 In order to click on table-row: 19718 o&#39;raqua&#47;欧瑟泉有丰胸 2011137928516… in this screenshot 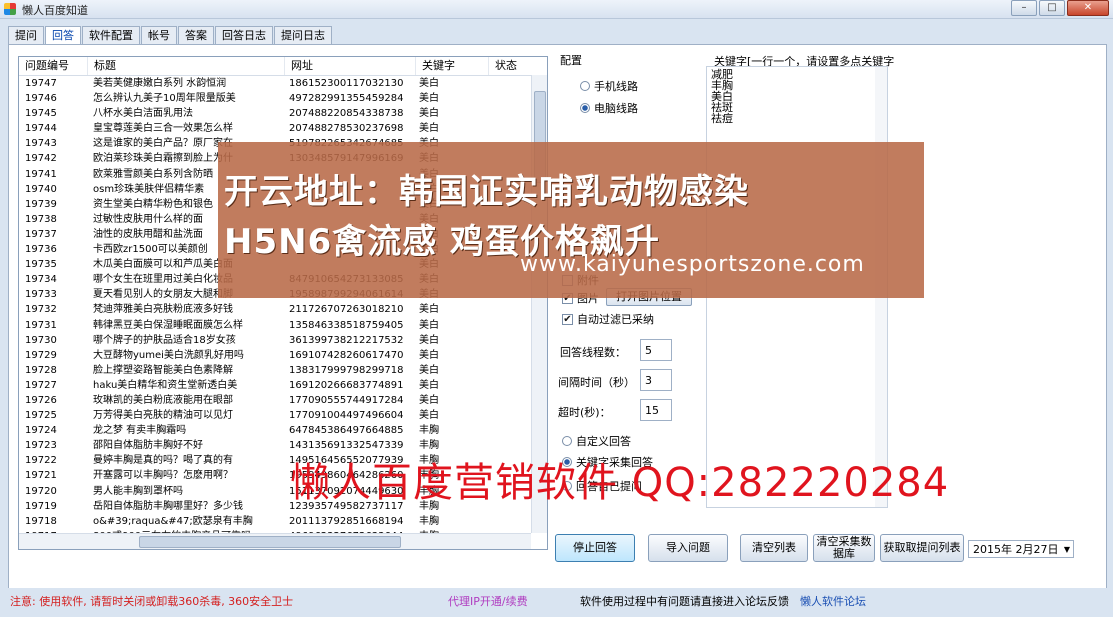, I will do `click(275, 521)`.